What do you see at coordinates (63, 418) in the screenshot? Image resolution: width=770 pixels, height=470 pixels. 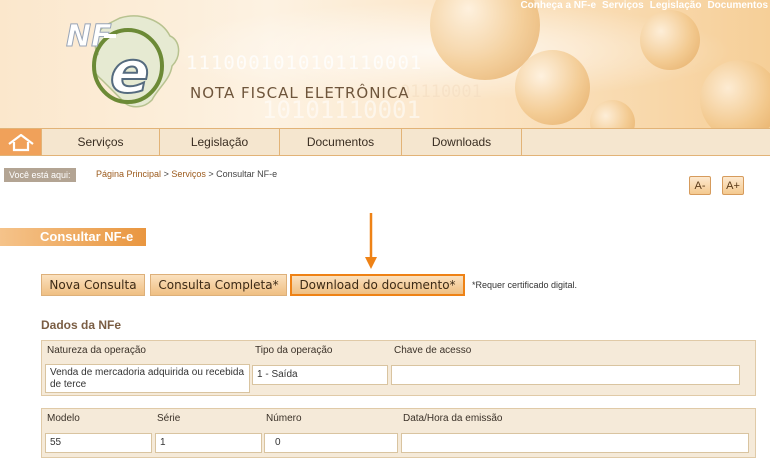 I see `modelo-label: Modelo` at bounding box center [63, 418].